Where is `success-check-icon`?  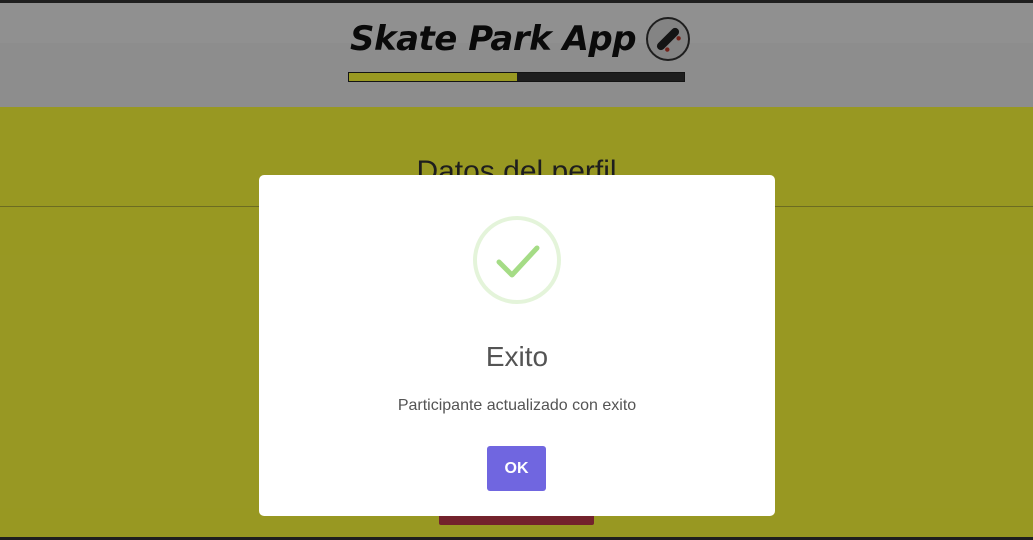 success-check-icon is located at coordinates (517, 260).